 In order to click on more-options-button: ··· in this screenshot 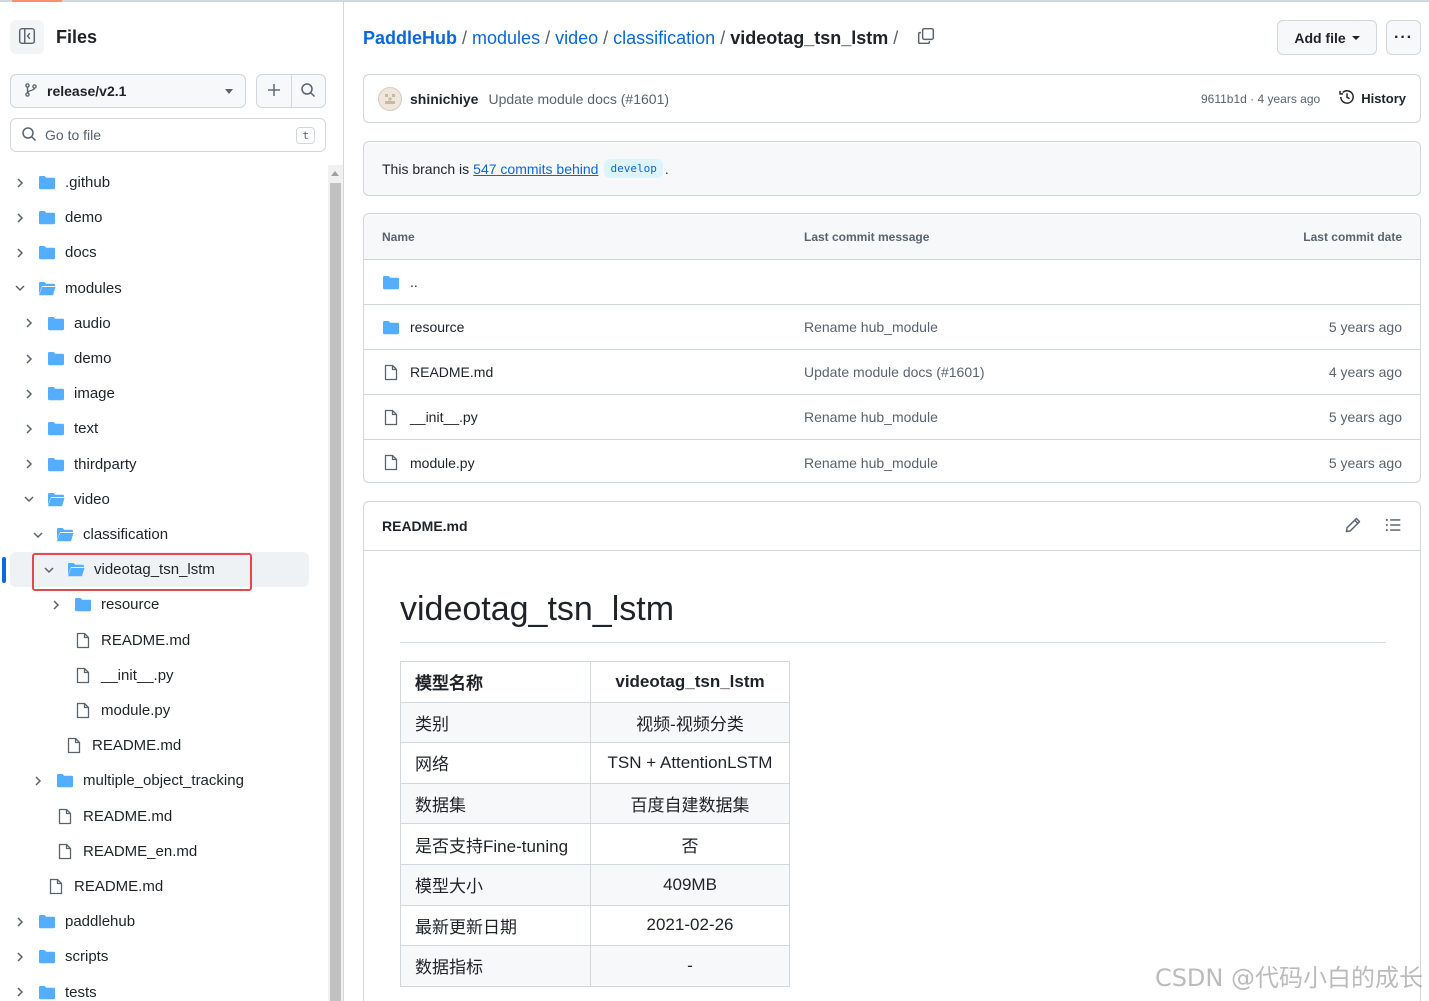, I will do `click(1403, 37)`.